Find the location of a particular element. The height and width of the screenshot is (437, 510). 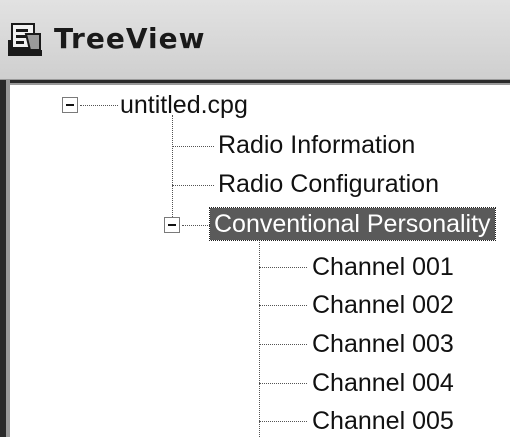

tree-node-conventional-personality: Conventional Personality is located at coordinates (352, 224).